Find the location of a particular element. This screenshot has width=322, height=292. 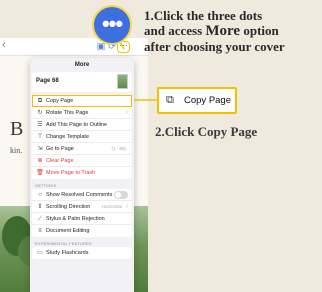

three-dots-icon: ••• is located at coordinates (112, 25).